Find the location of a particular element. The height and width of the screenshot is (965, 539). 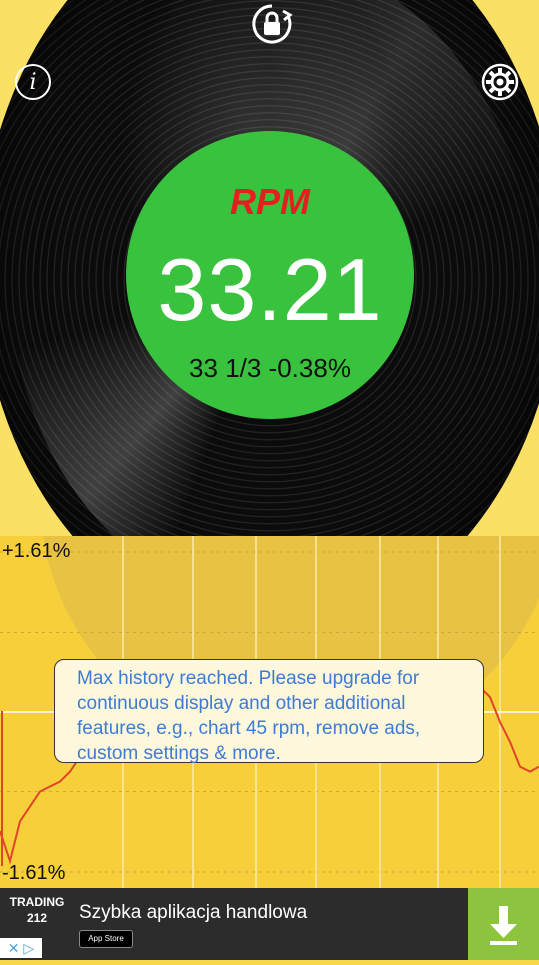

info-icon-glyph: i is located at coordinates (33, 82).